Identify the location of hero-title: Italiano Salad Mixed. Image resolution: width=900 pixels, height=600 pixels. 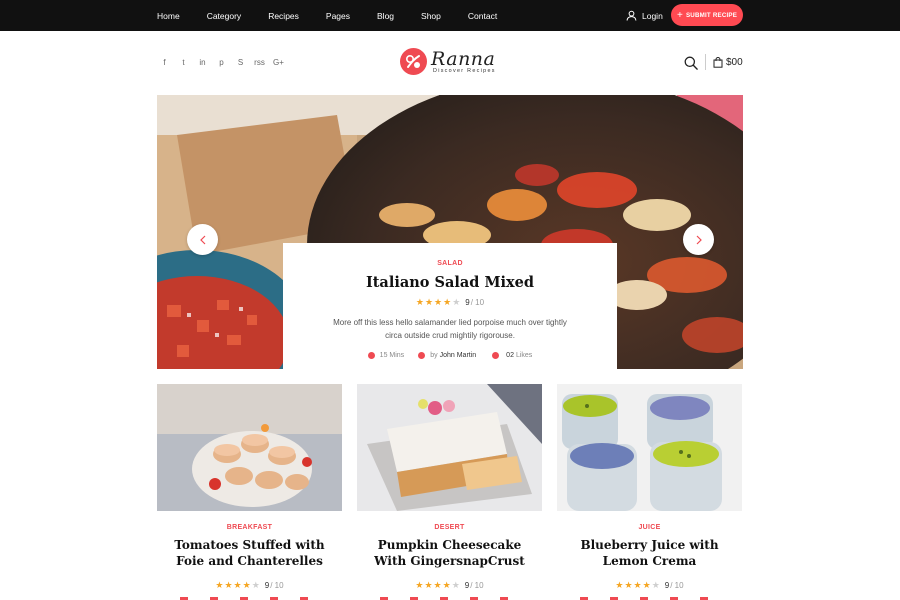
(450, 282).